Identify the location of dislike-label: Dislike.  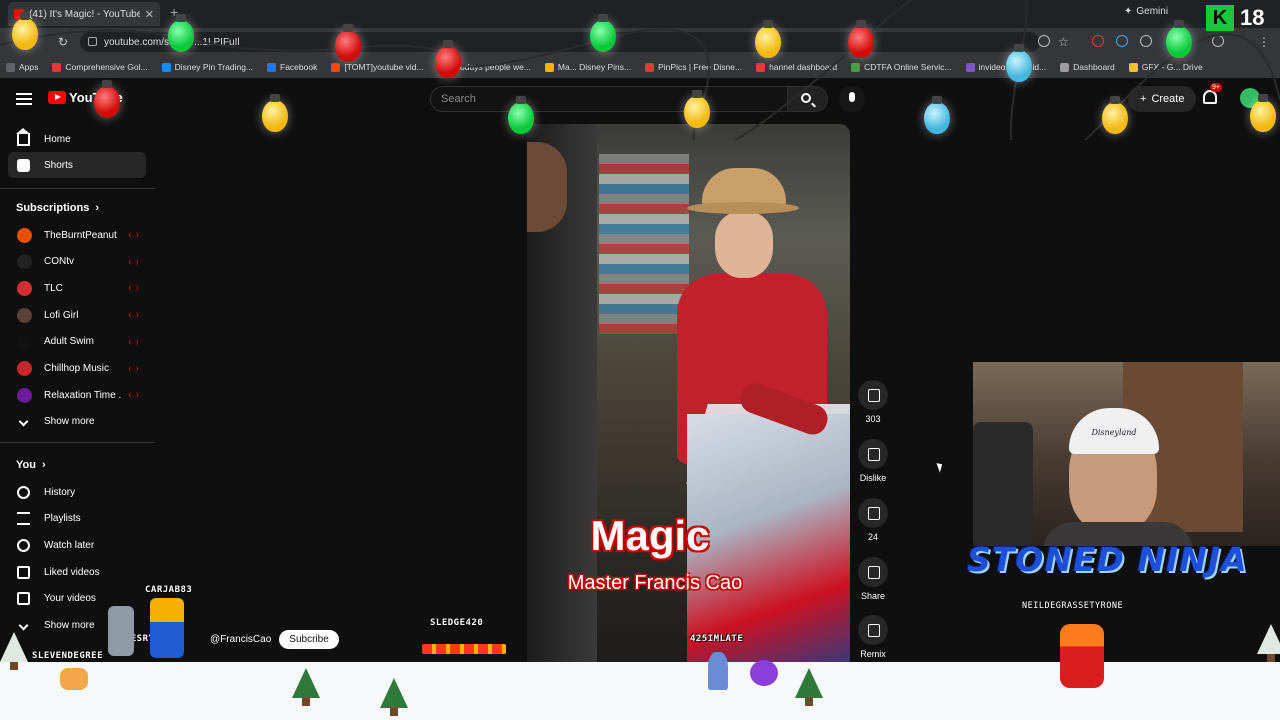
(873, 478).